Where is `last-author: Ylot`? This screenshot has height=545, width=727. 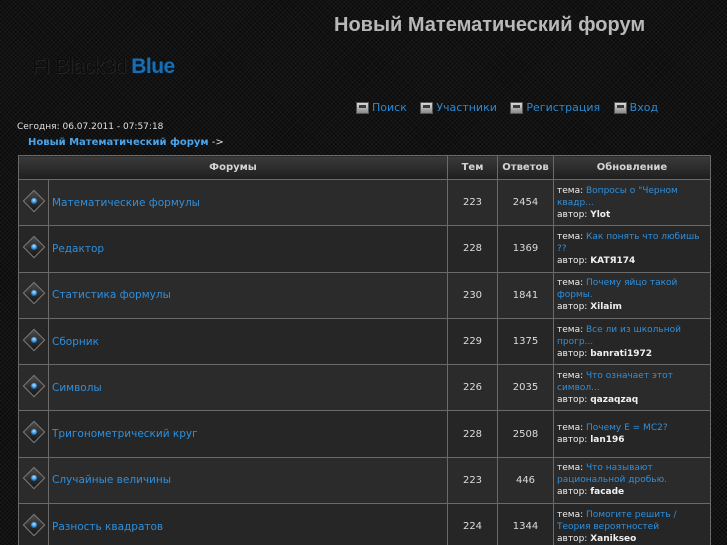 last-author: Ylot is located at coordinates (600, 215).